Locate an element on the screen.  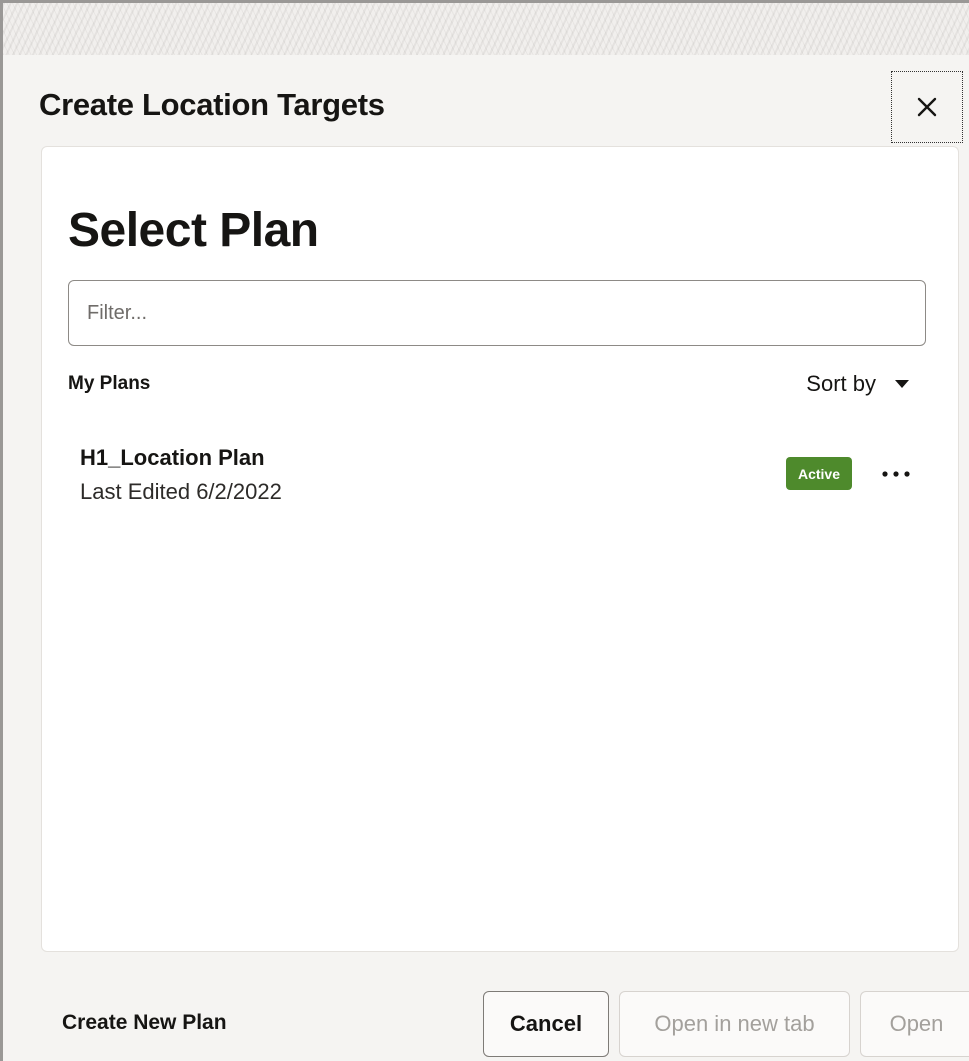
close-button is located at coordinates (927, 107).